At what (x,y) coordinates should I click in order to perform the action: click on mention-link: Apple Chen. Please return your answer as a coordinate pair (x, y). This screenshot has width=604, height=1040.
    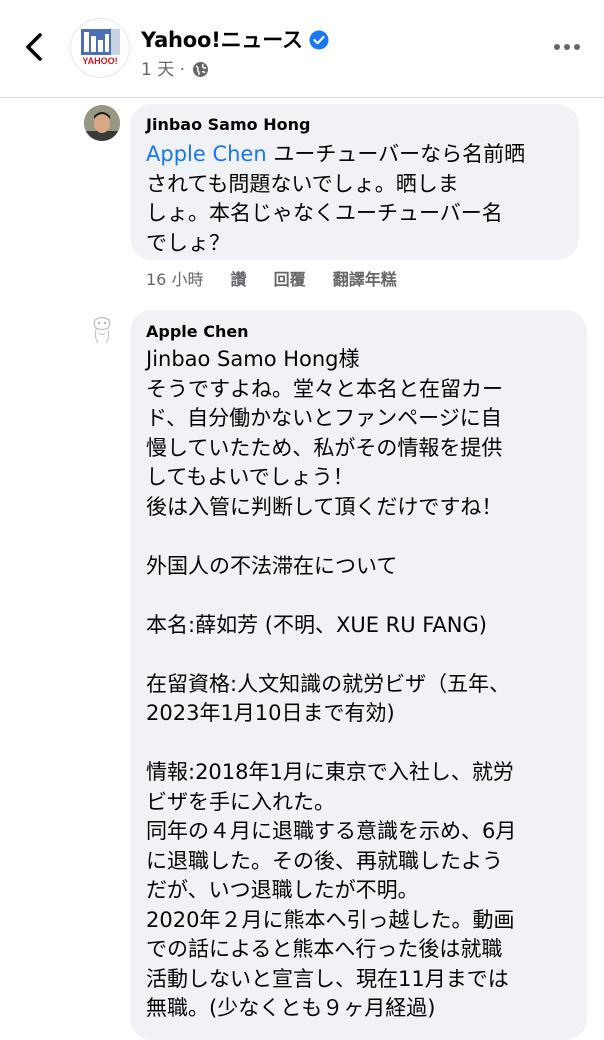
    Looking at the image, I should click on (206, 154).